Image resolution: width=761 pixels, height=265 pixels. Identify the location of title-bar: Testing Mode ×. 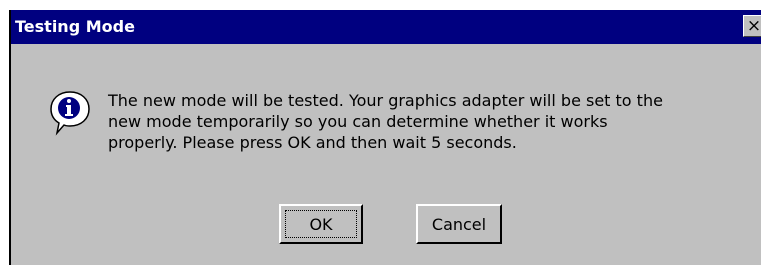
(386, 27).